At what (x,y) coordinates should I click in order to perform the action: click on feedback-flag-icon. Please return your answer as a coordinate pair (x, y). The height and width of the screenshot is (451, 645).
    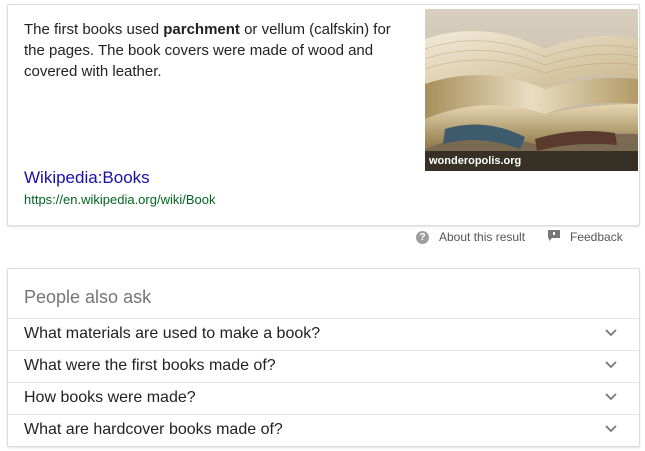
    Looking at the image, I should click on (554, 237).